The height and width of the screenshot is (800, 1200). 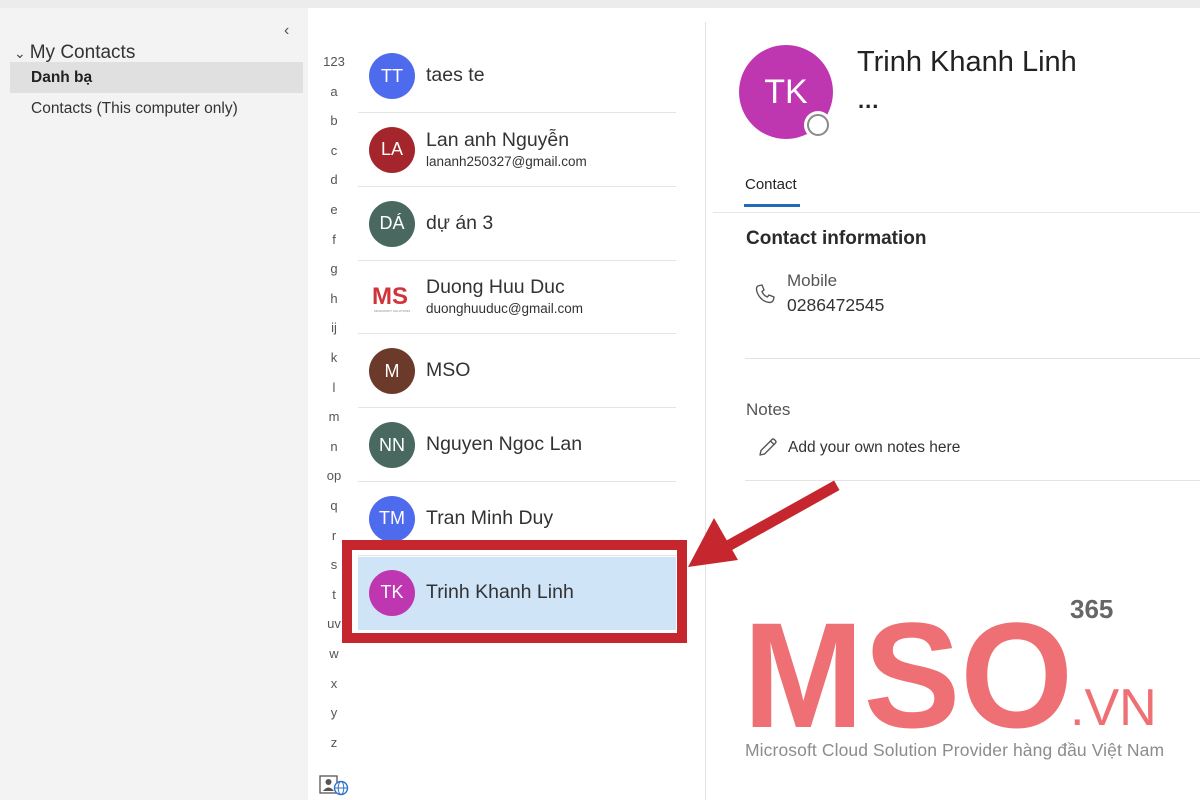 I want to click on contact-name: Nguyen Ngoc Lan, so click(x=504, y=444).